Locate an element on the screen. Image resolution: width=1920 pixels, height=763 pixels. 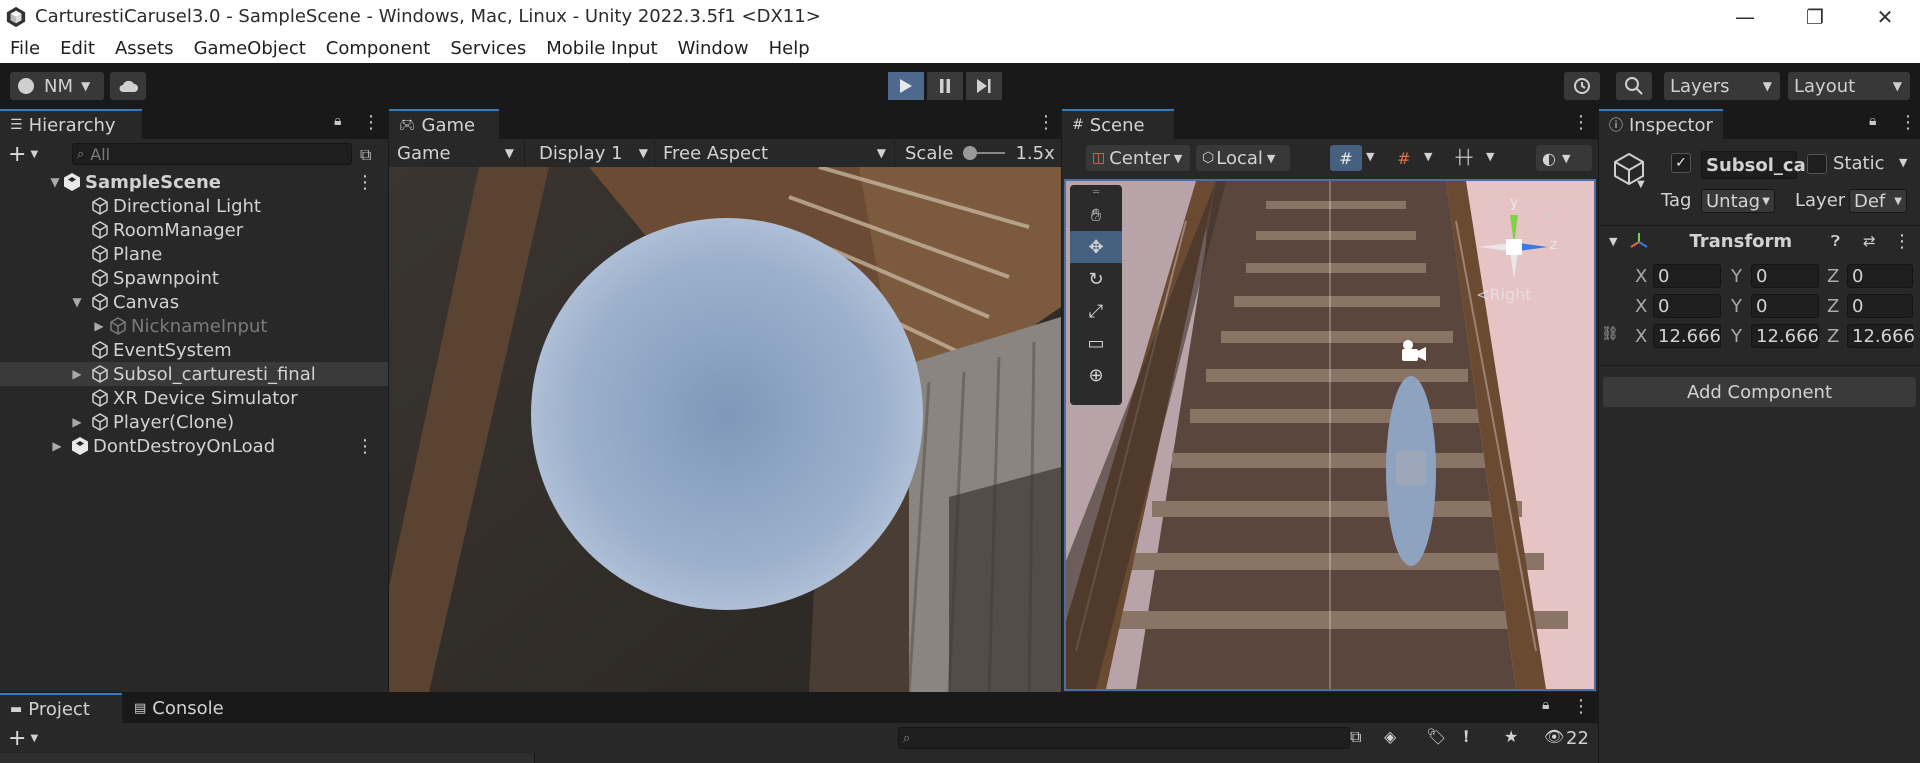
rotate-tool-button: ↻ is located at coordinates (1096, 279).